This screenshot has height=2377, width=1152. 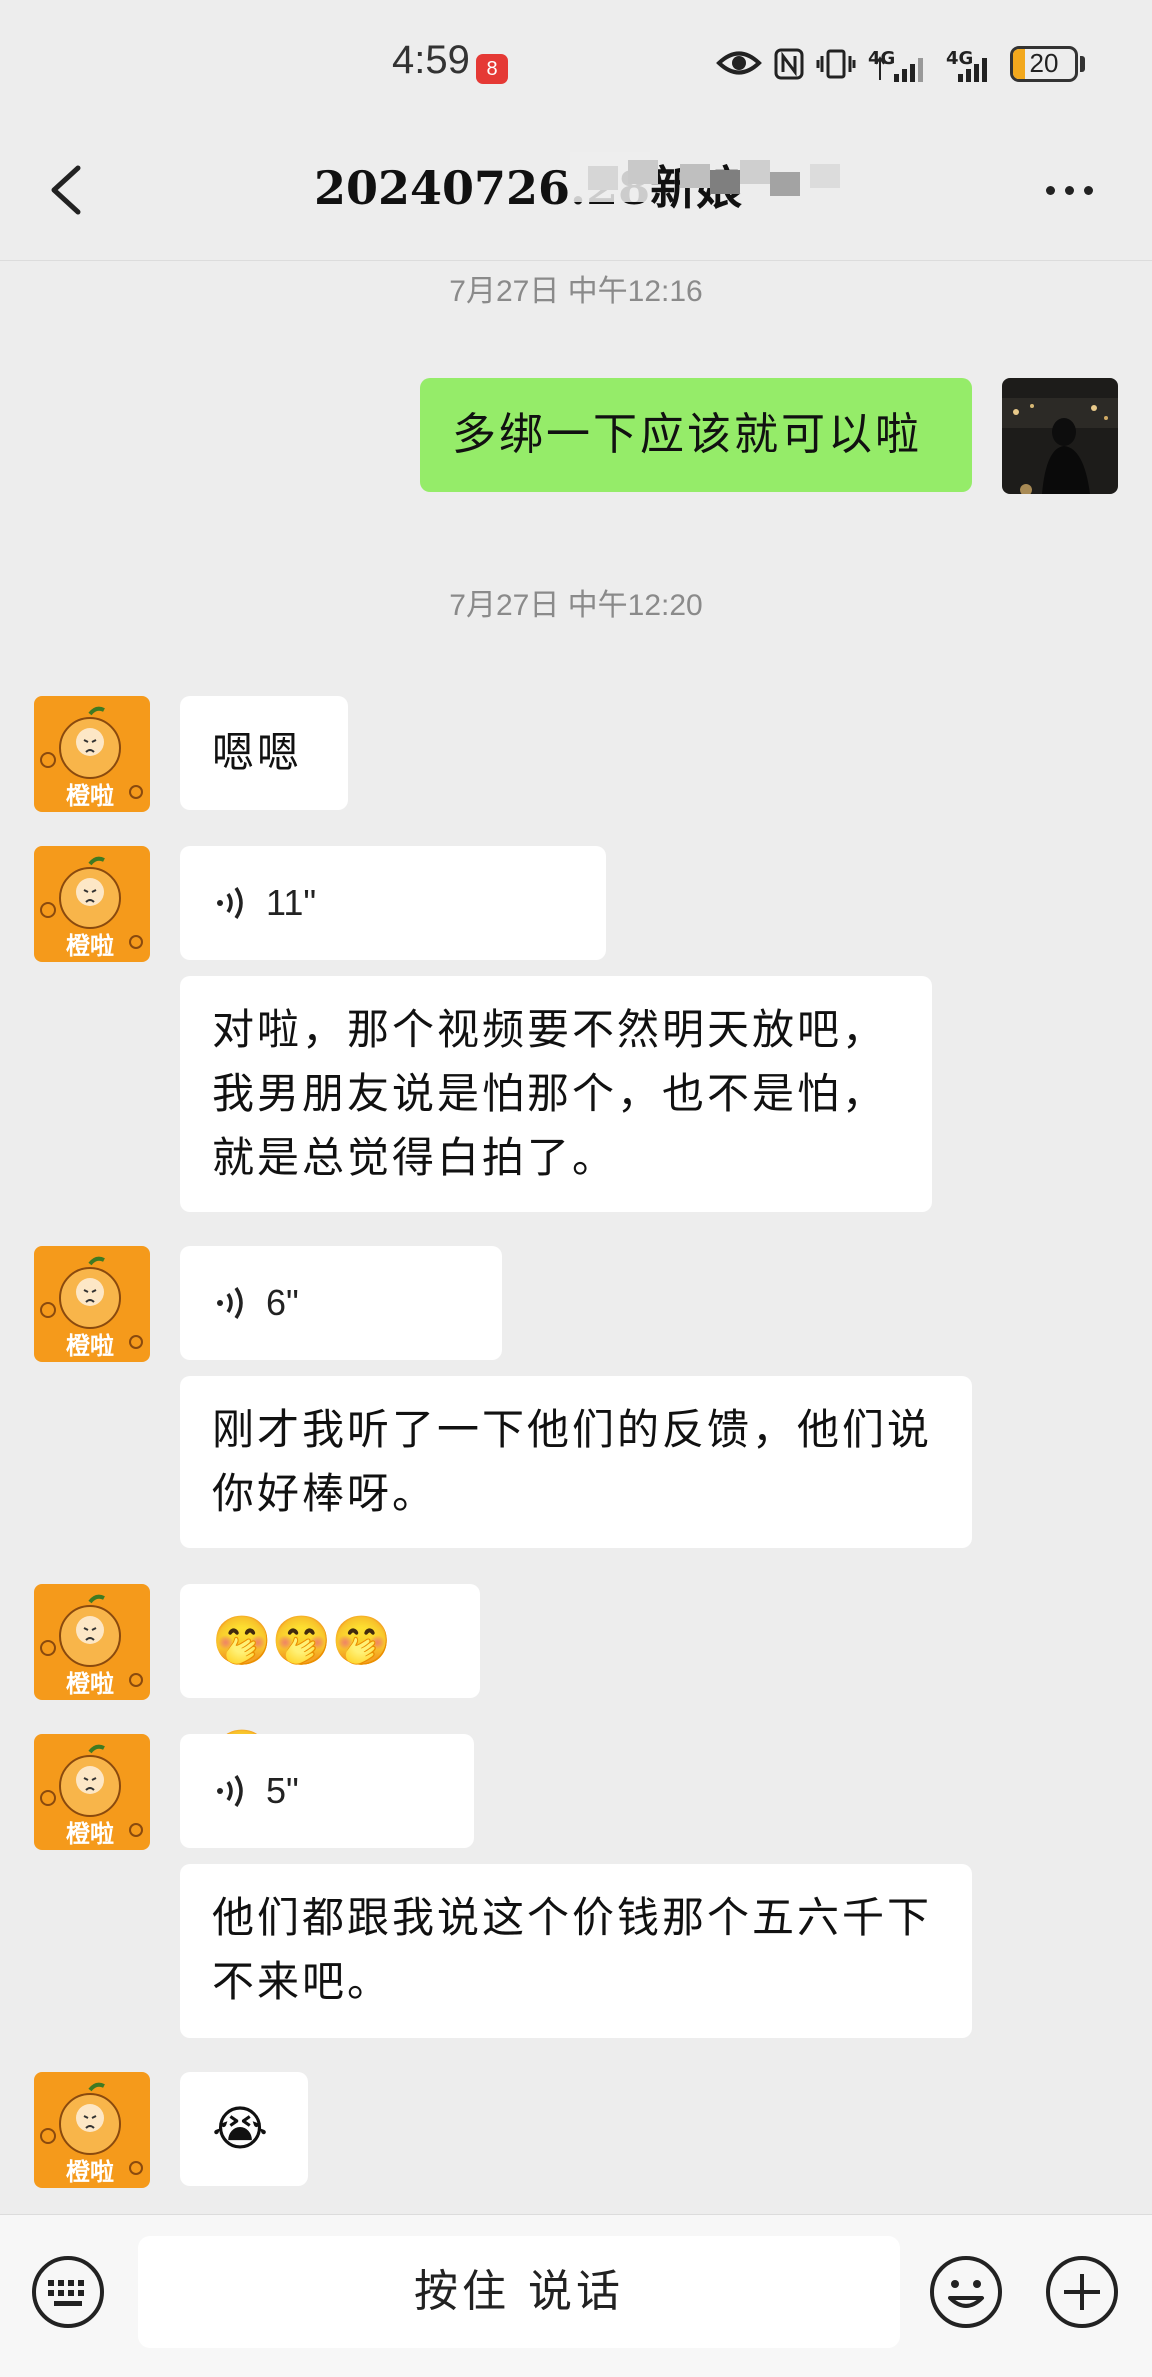 I want to click on plus-circle-icon, so click(x=1082, y=2292).